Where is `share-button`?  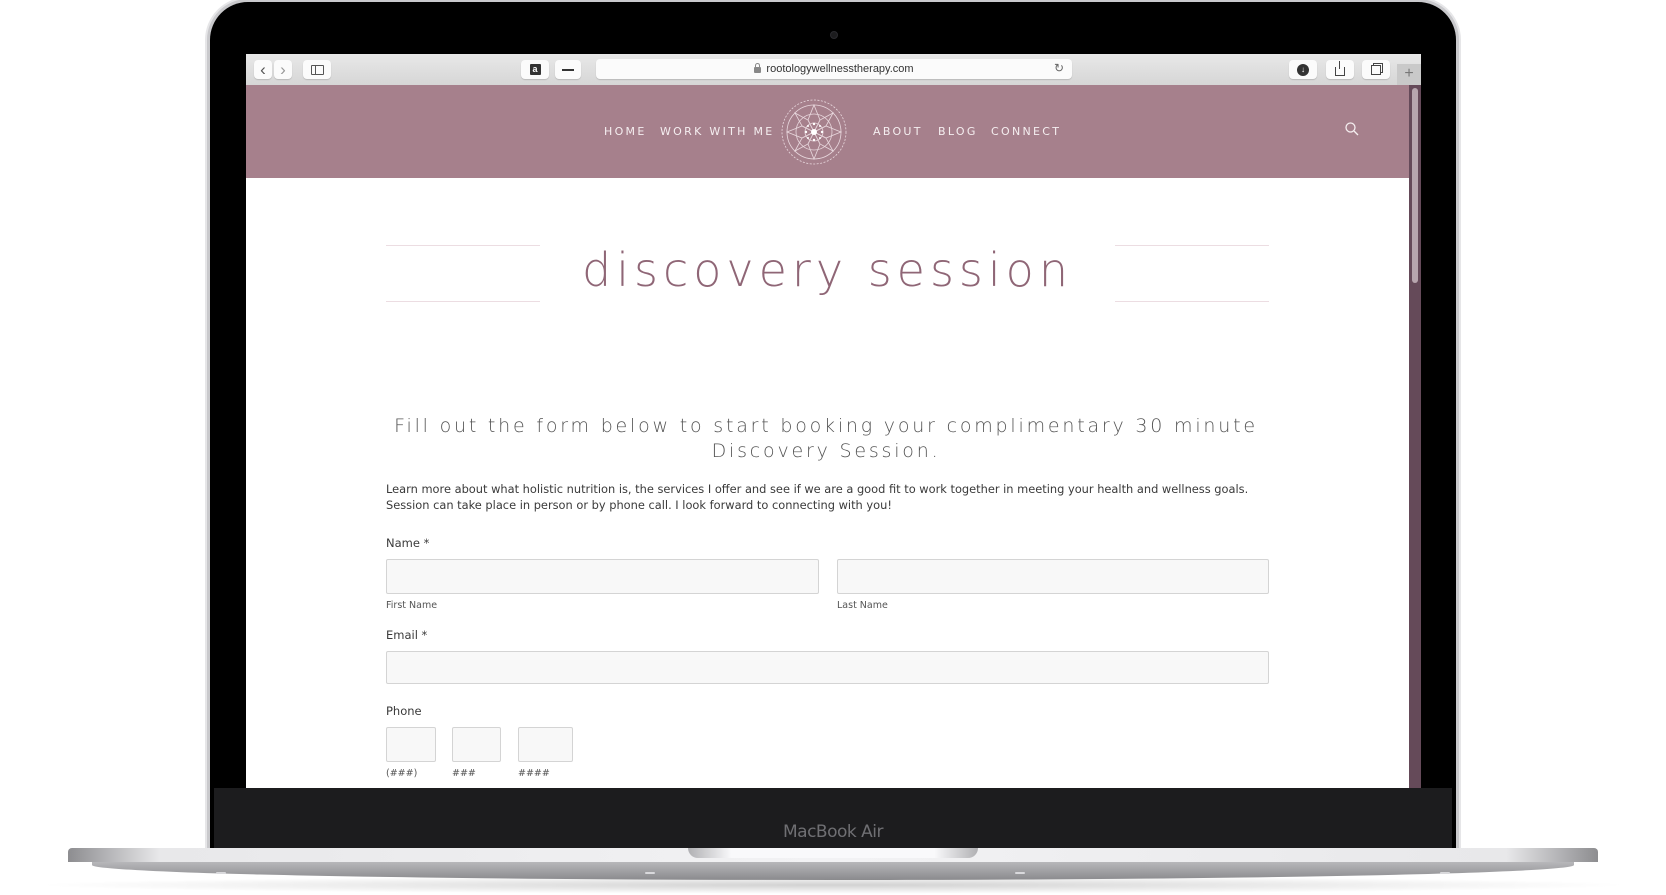 share-button is located at coordinates (1340, 69).